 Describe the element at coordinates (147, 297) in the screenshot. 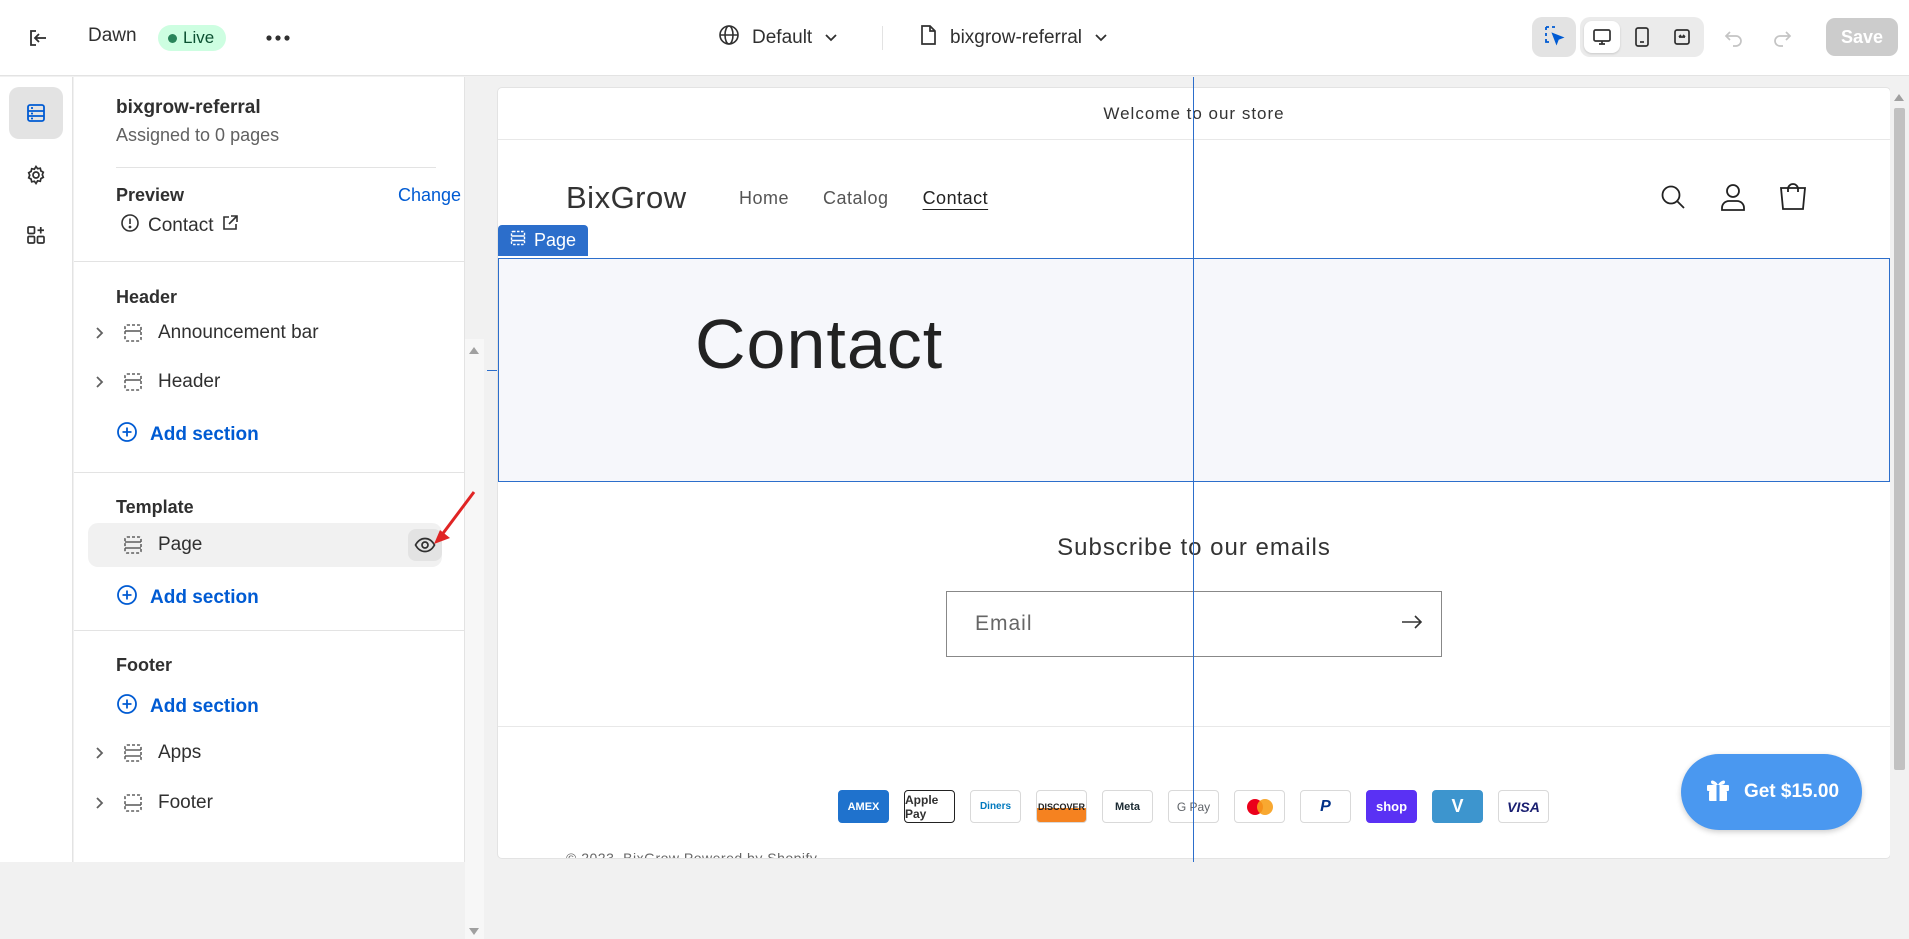

I see `header-group-label: Header` at that location.